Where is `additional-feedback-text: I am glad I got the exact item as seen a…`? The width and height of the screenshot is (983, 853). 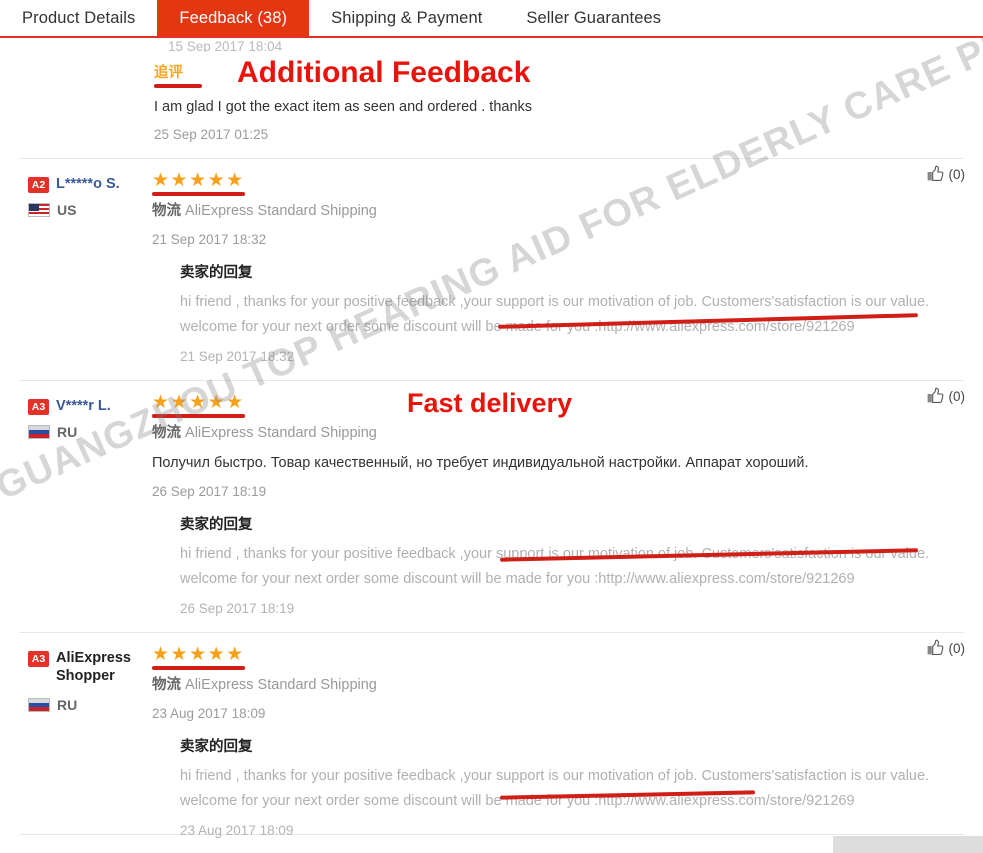 additional-feedback-text: I am glad I got the exact item as seen a… is located at coordinates (343, 107).